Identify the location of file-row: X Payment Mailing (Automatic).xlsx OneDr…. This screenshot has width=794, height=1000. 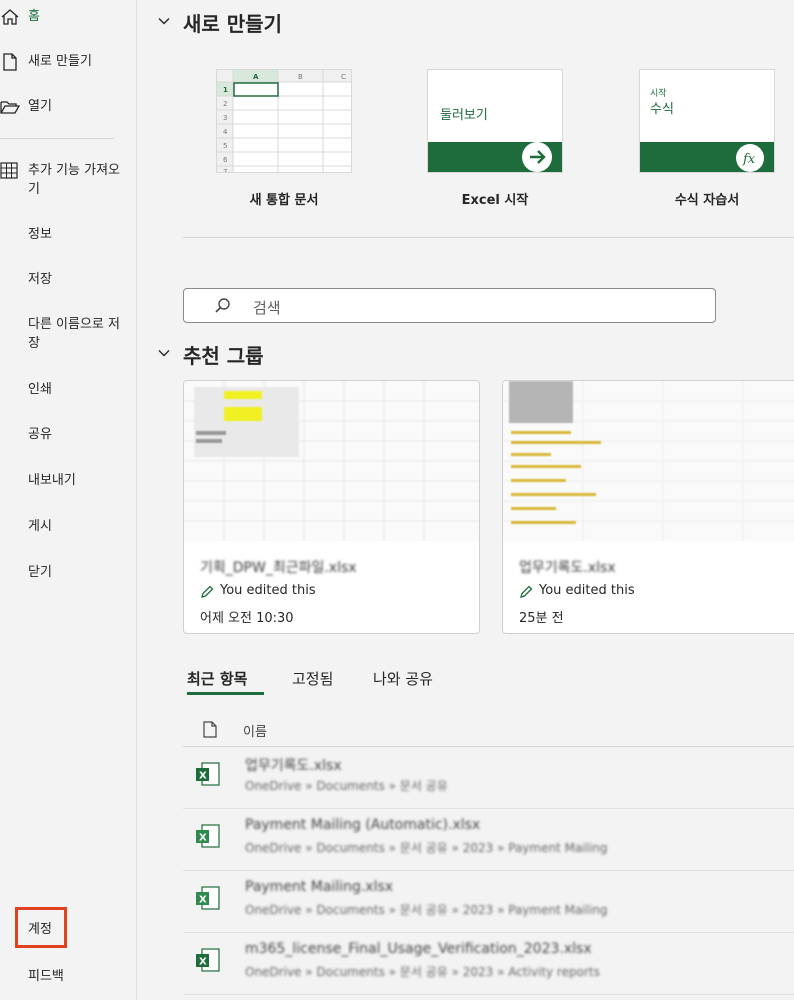
(488, 840).